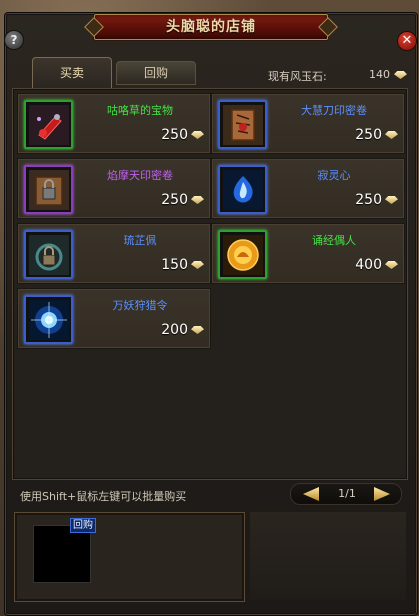  What do you see at coordinates (114, 123) in the screenshot?
I see `shop-item: 咕咯草的宝物 250` at bounding box center [114, 123].